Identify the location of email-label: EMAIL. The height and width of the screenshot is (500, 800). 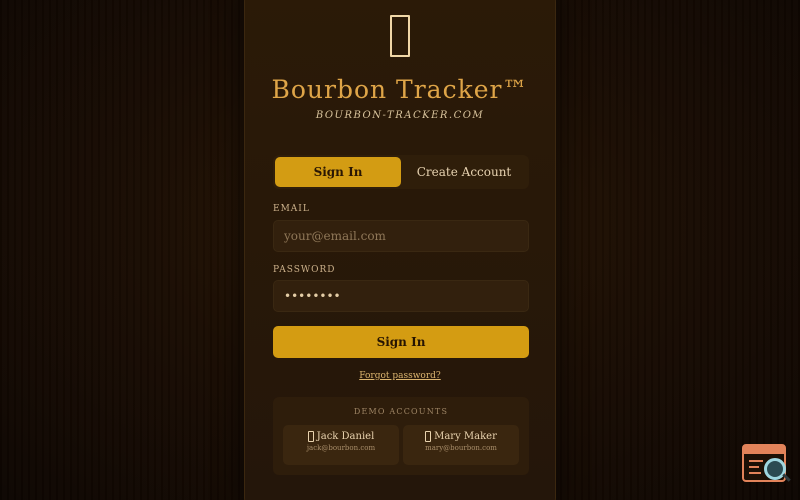
(291, 209).